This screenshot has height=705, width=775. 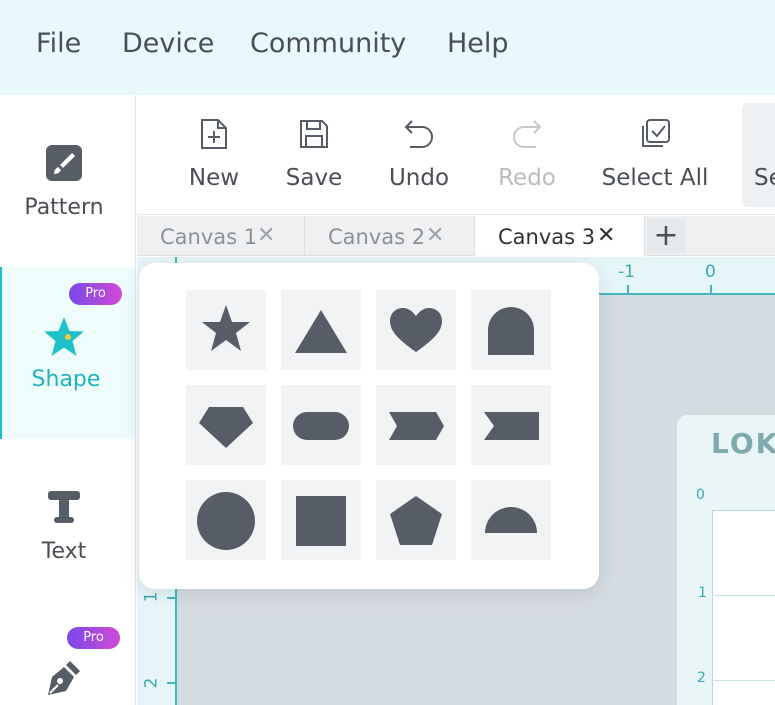 I want to click on ruler-label: 2, so click(x=151, y=683).